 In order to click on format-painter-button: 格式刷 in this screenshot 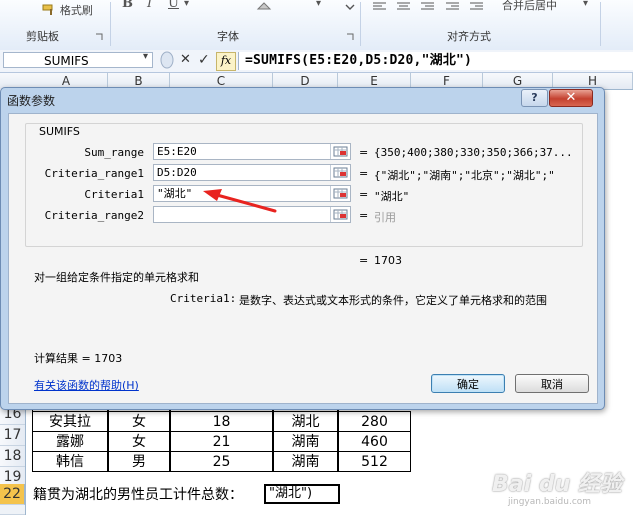, I will do `click(67, 10)`.